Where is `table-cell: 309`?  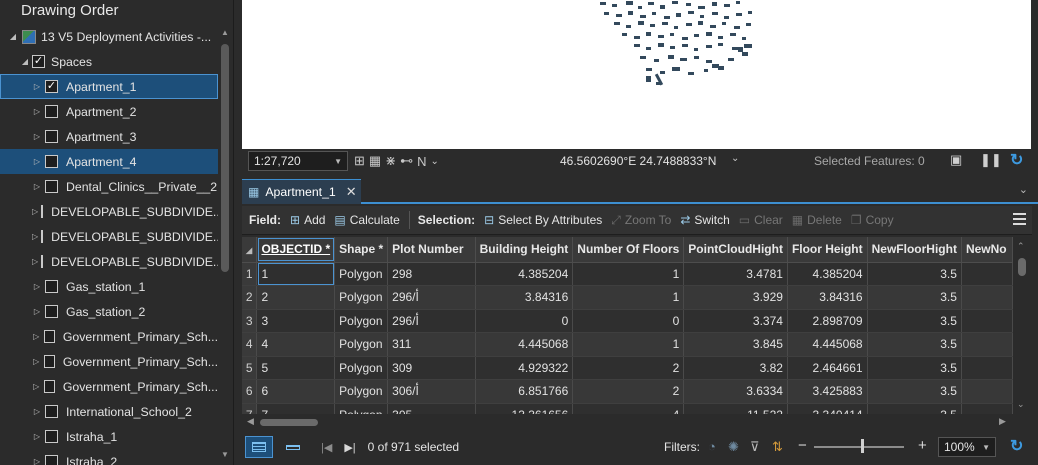
table-cell: 309 is located at coordinates (431, 368).